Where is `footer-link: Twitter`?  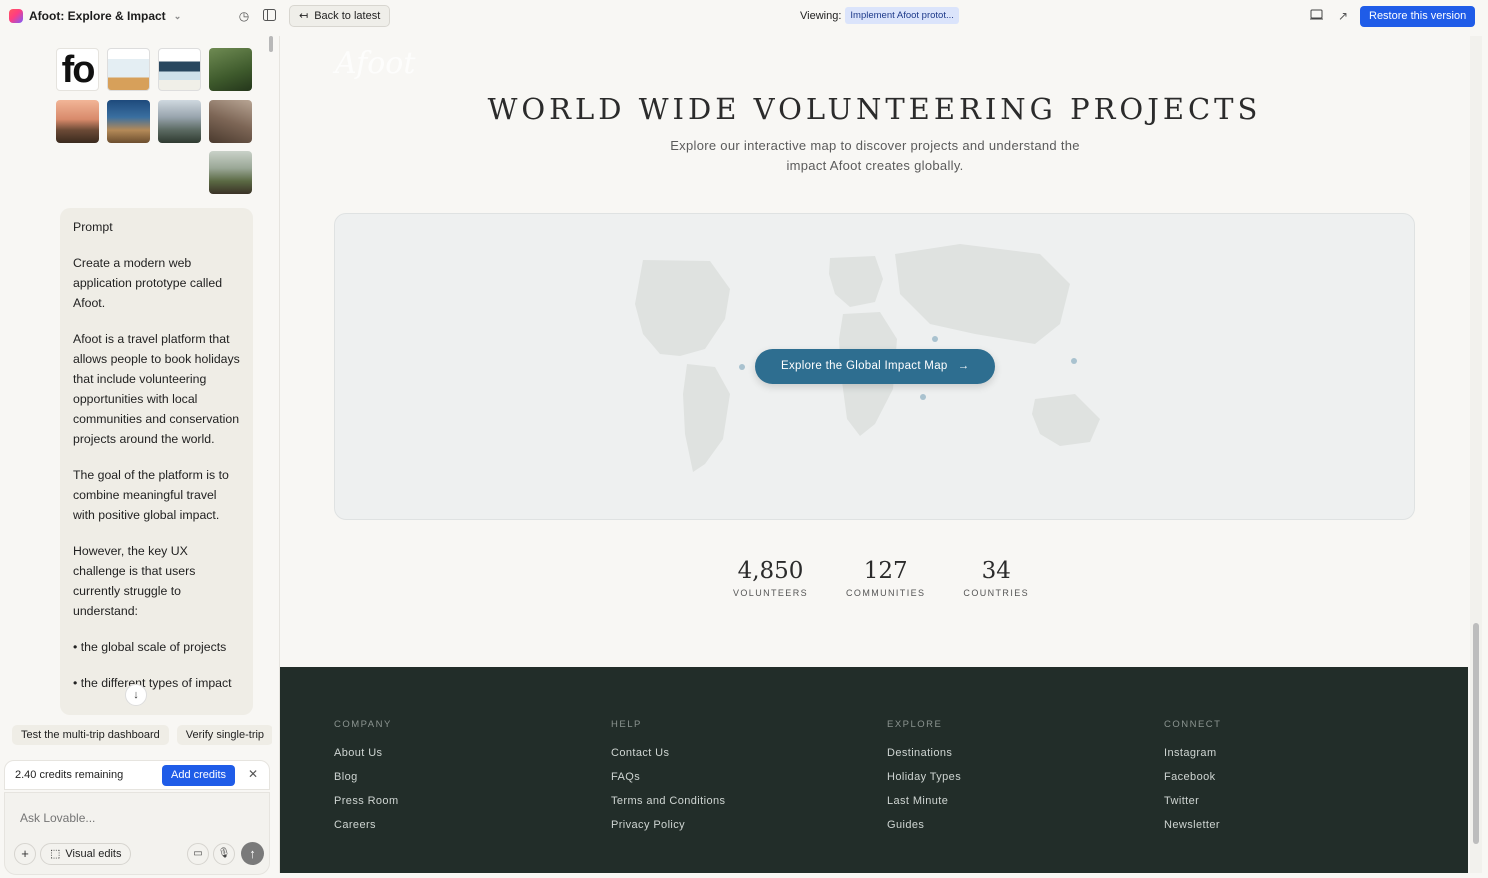 footer-link: Twitter is located at coordinates (1192, 801).